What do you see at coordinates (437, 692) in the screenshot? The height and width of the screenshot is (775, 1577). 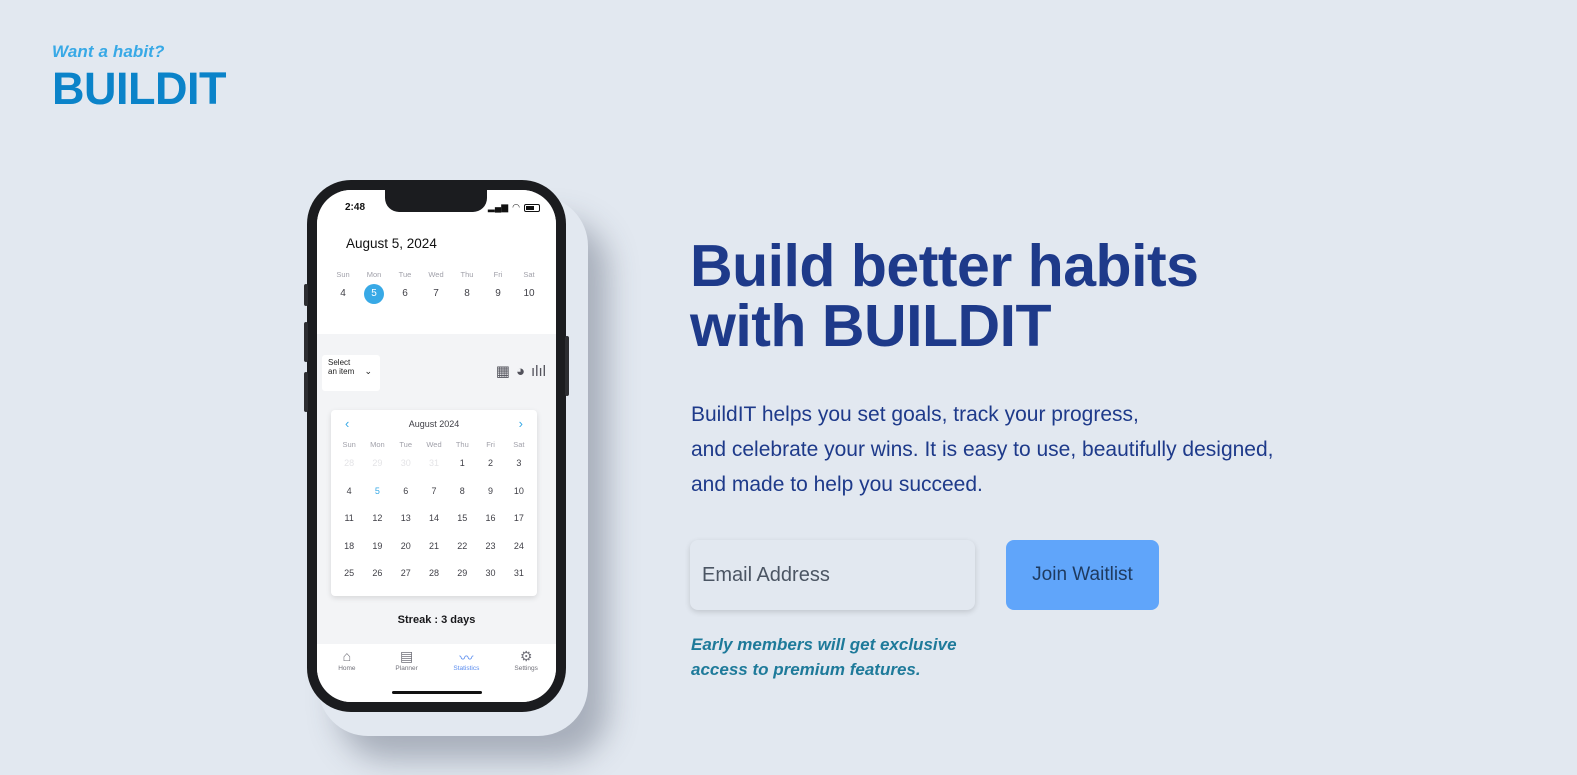 I see `home-indicator` at bounding box center [437, 692].